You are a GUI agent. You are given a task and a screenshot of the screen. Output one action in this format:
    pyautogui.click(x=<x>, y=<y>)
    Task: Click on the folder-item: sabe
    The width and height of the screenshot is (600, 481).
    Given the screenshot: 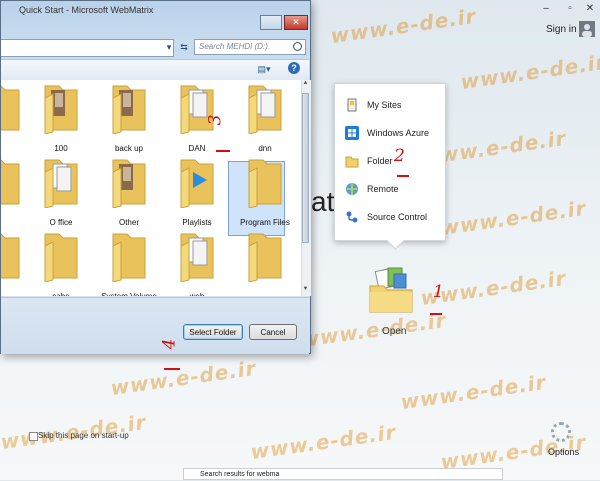 What is the action you would take?
    pyautogui.click(x=61, y=264)
    